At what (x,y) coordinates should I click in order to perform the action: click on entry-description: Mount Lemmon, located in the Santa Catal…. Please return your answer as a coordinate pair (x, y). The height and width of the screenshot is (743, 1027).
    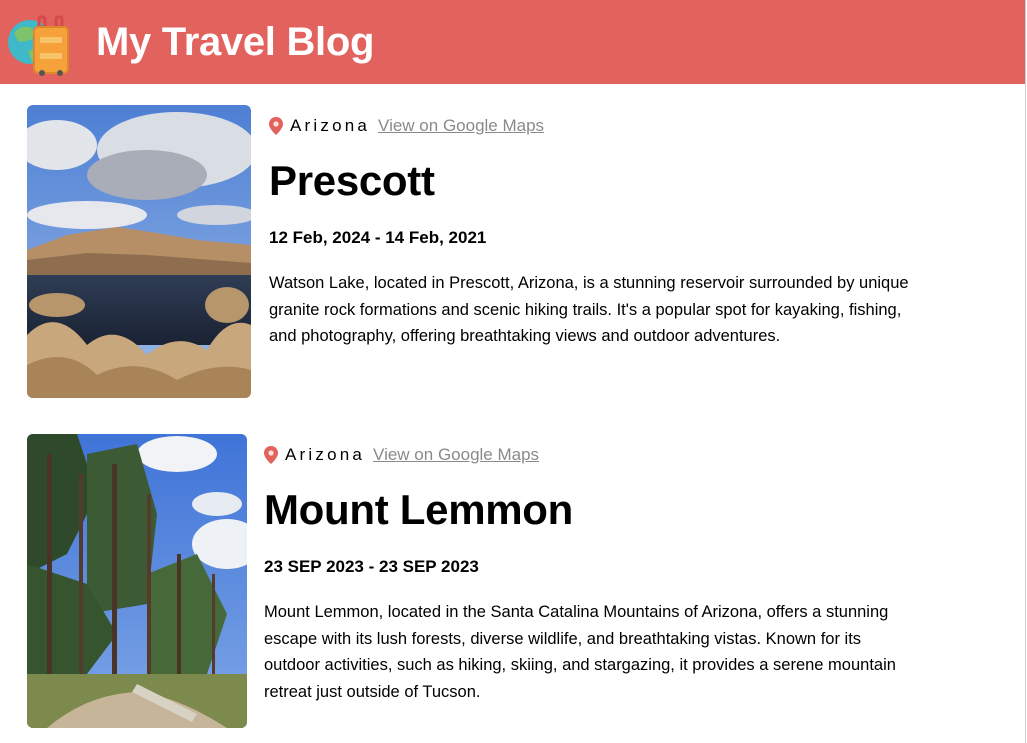
    Looking at the image, I should click on (580, 652).